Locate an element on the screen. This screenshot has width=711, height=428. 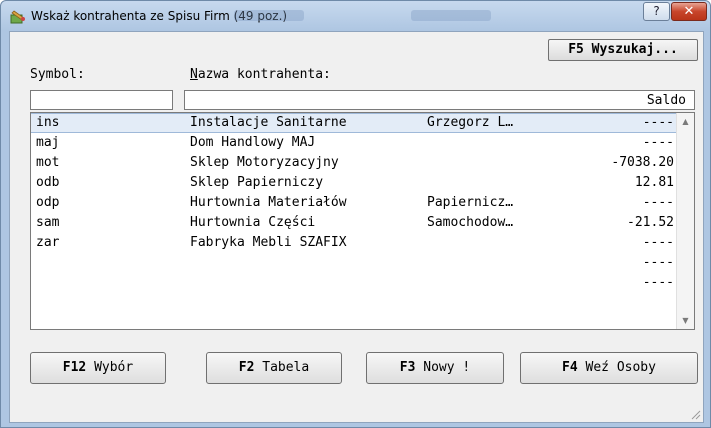
new-button-key: F3 is located at coordinates (407, 367).